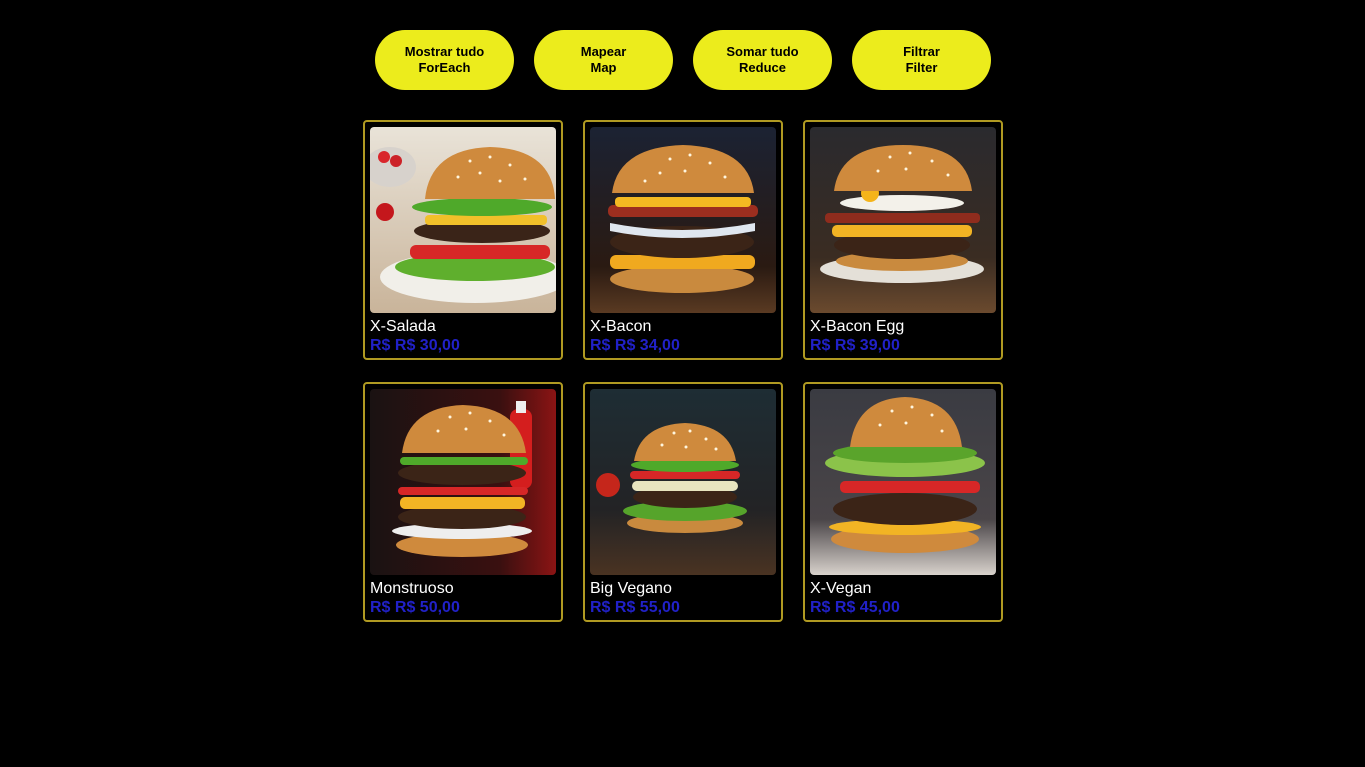 This screenshot has width=1365, height=767. I want to click on map-button: Mapear Map, so click(603, 60).